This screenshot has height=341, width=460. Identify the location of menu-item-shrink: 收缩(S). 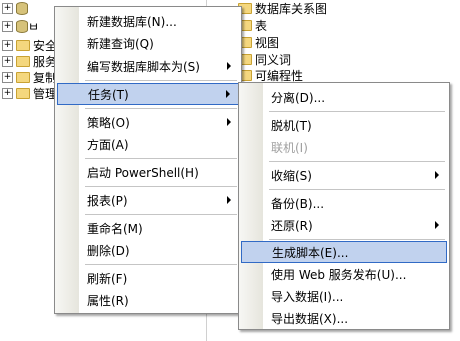
(344, 175).